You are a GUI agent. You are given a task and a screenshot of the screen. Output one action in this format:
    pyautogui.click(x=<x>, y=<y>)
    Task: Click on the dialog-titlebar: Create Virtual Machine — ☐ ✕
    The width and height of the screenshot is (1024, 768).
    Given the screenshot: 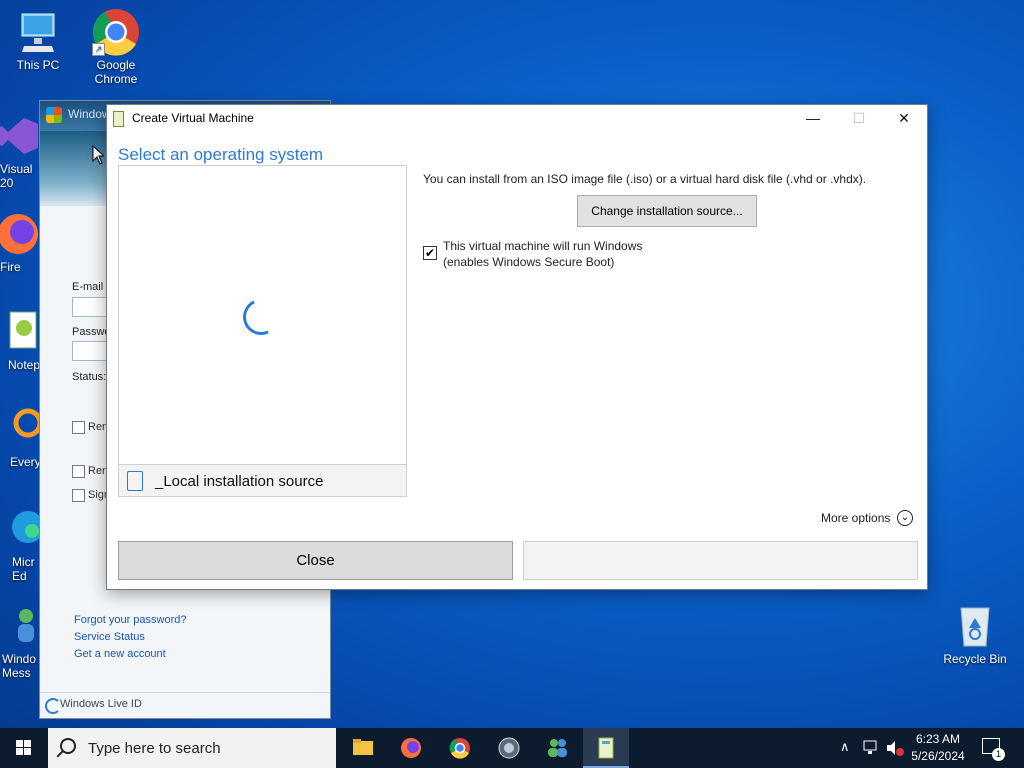 What is the action you would take?
    pyautogui.click(x=517, y=118)
    